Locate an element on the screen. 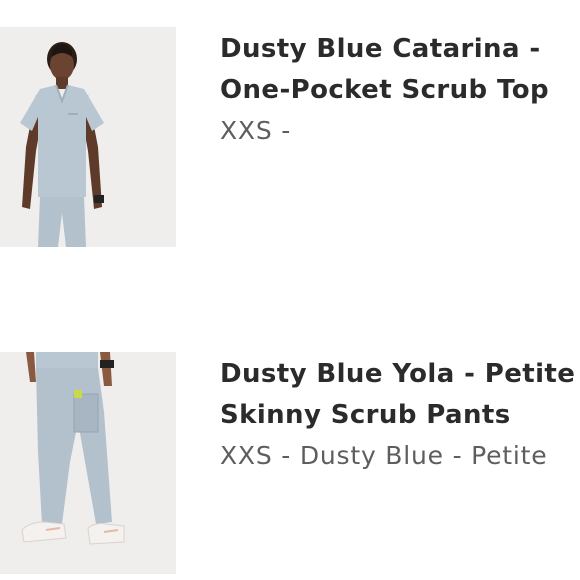 This screenshot has height=580, width=580. scrub-top-photo-icon is located at coordinates (88, 137).